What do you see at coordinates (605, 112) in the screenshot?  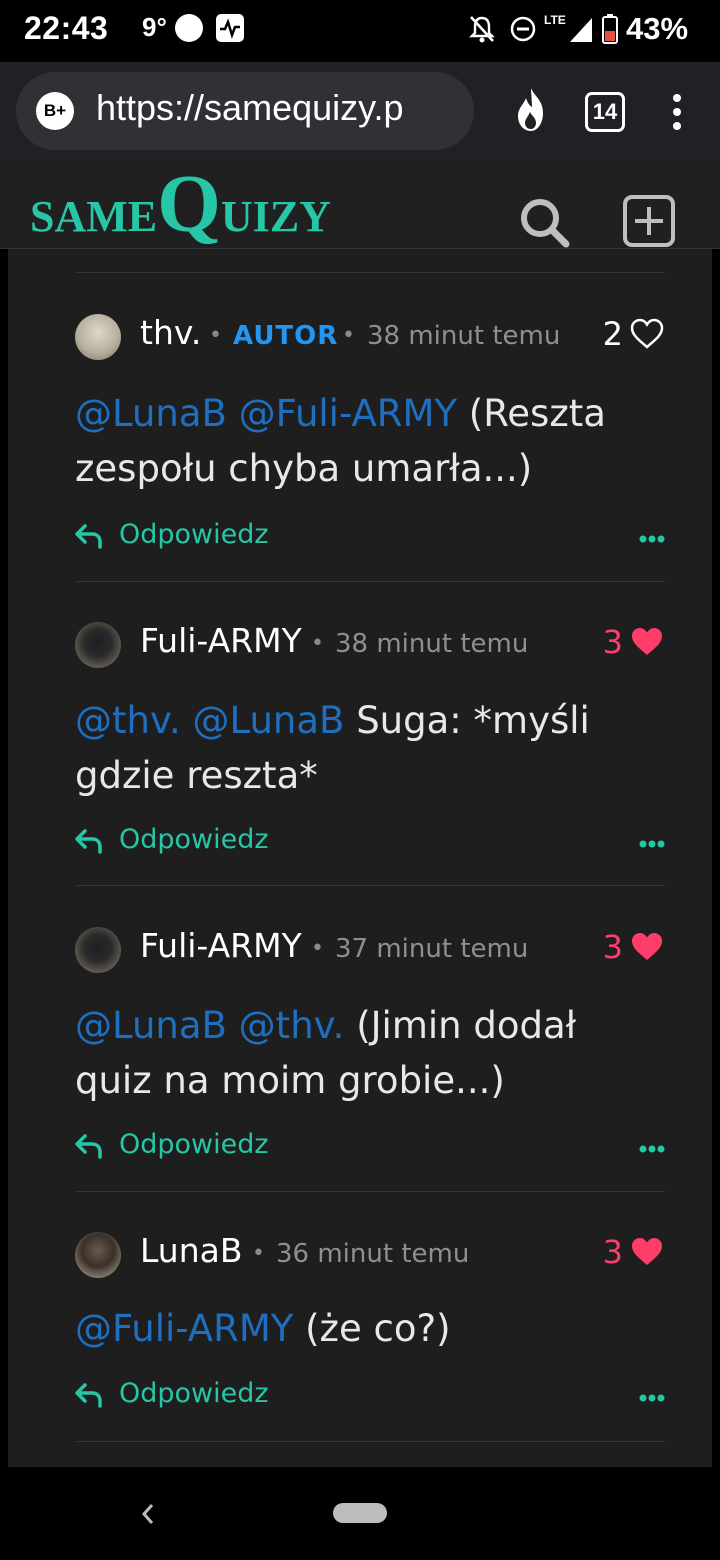 I see `tab-switcher-button: 14` at bounding box center [605, 112].